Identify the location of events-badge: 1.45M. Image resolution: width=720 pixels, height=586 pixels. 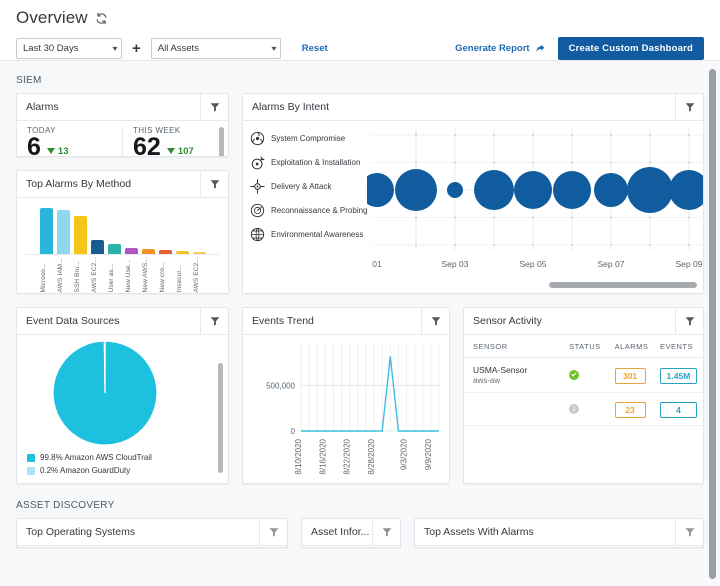
(678, 375).